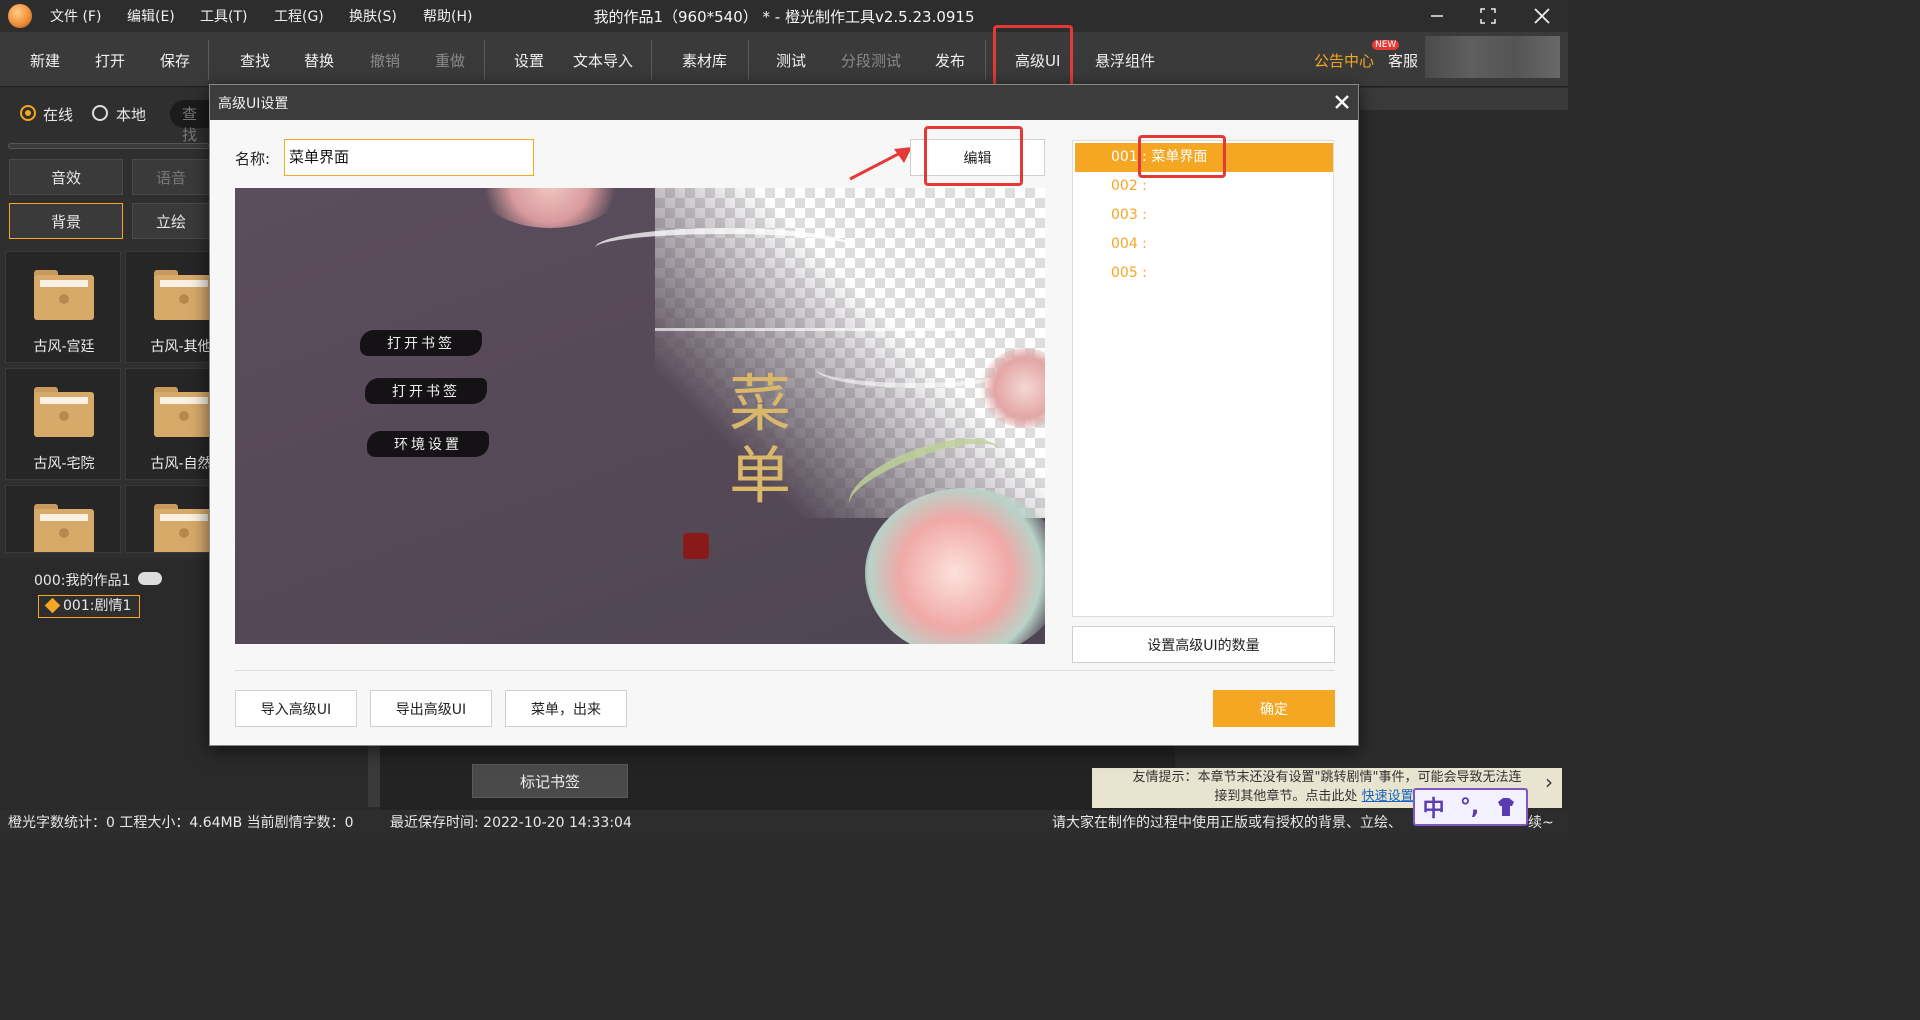 The height and width of the screenshot is (1020, 1920). I want to click on new-button: 新建, so click(45, 60).